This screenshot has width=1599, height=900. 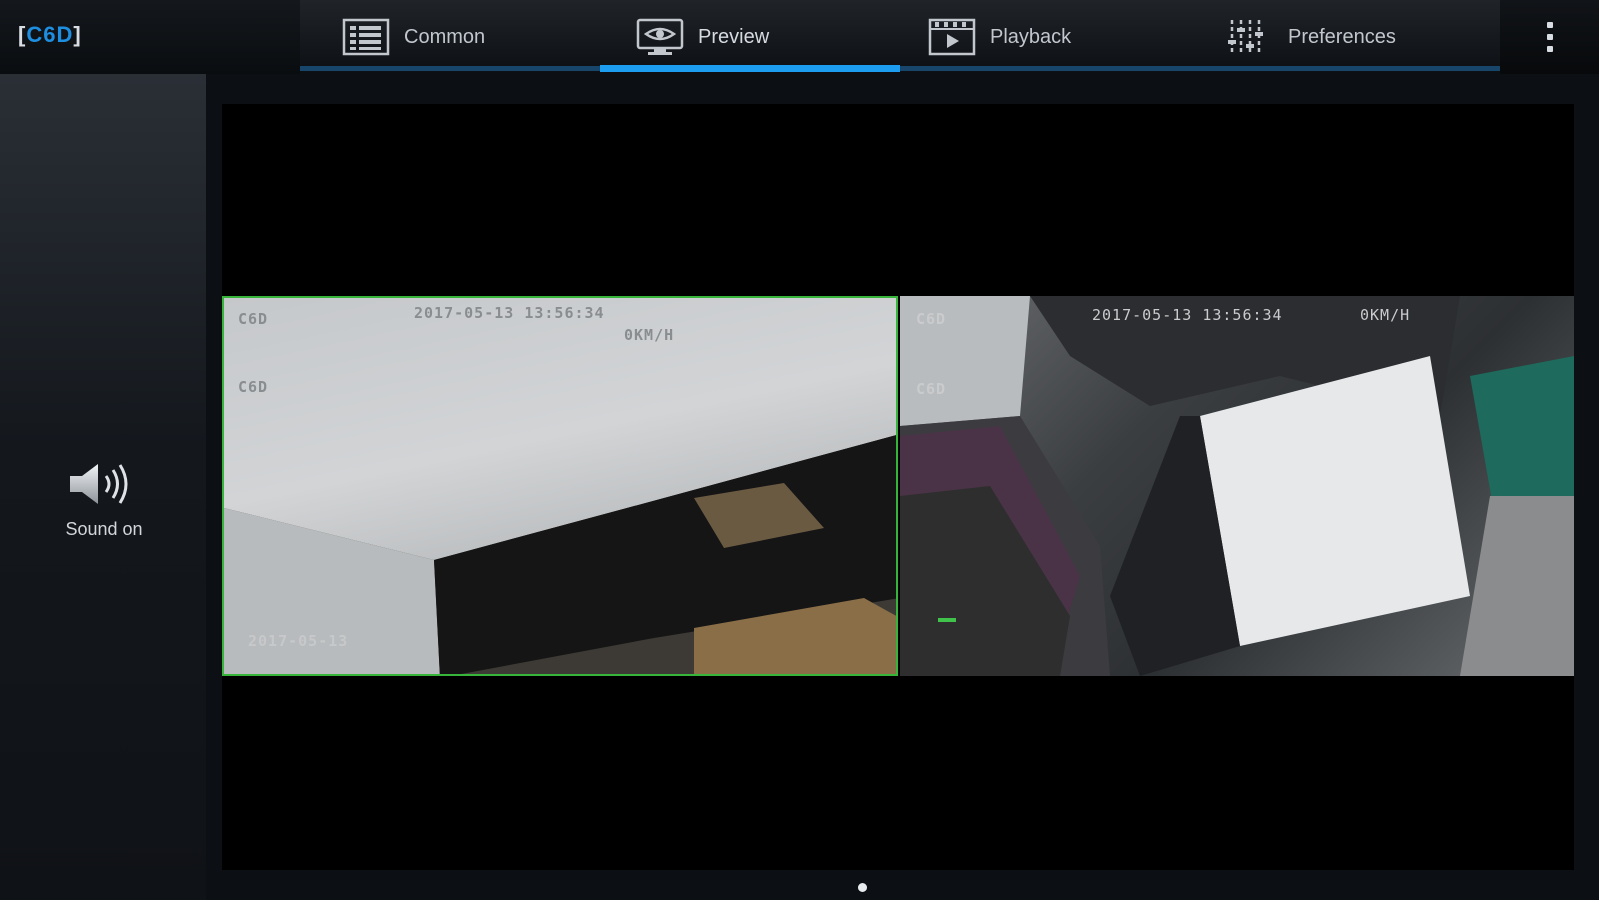 I want to click on tab-label: Preview, so click(x=734, y=36).